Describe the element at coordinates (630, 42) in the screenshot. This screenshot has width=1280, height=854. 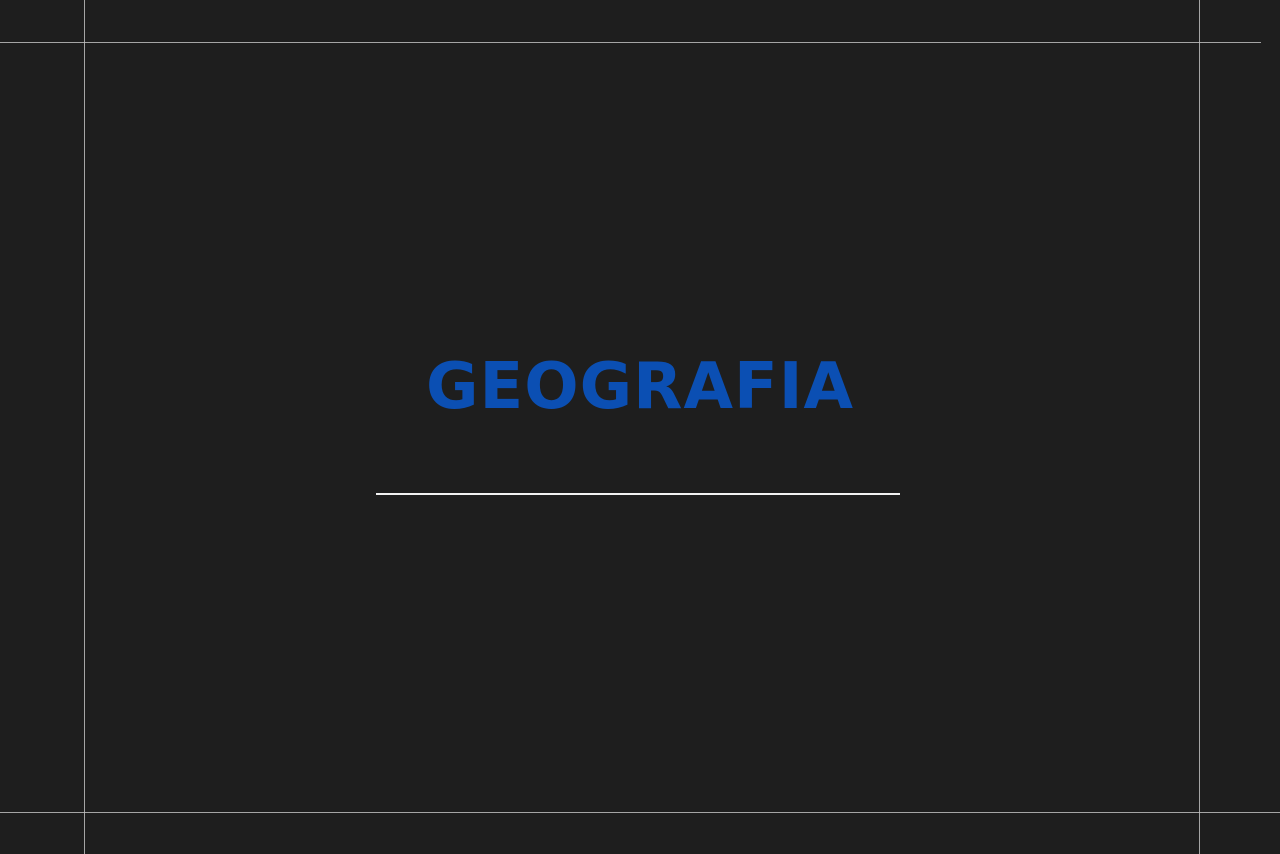
I see `top-guide-line` at that location.